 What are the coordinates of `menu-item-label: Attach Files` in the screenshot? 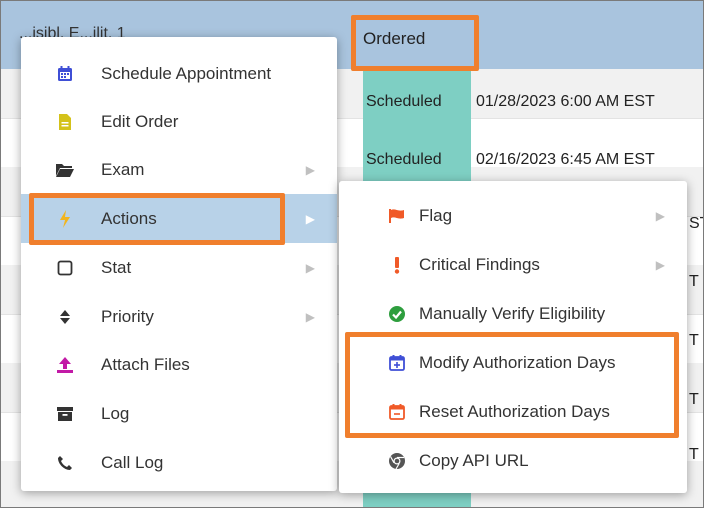 It's located at (145, 364).